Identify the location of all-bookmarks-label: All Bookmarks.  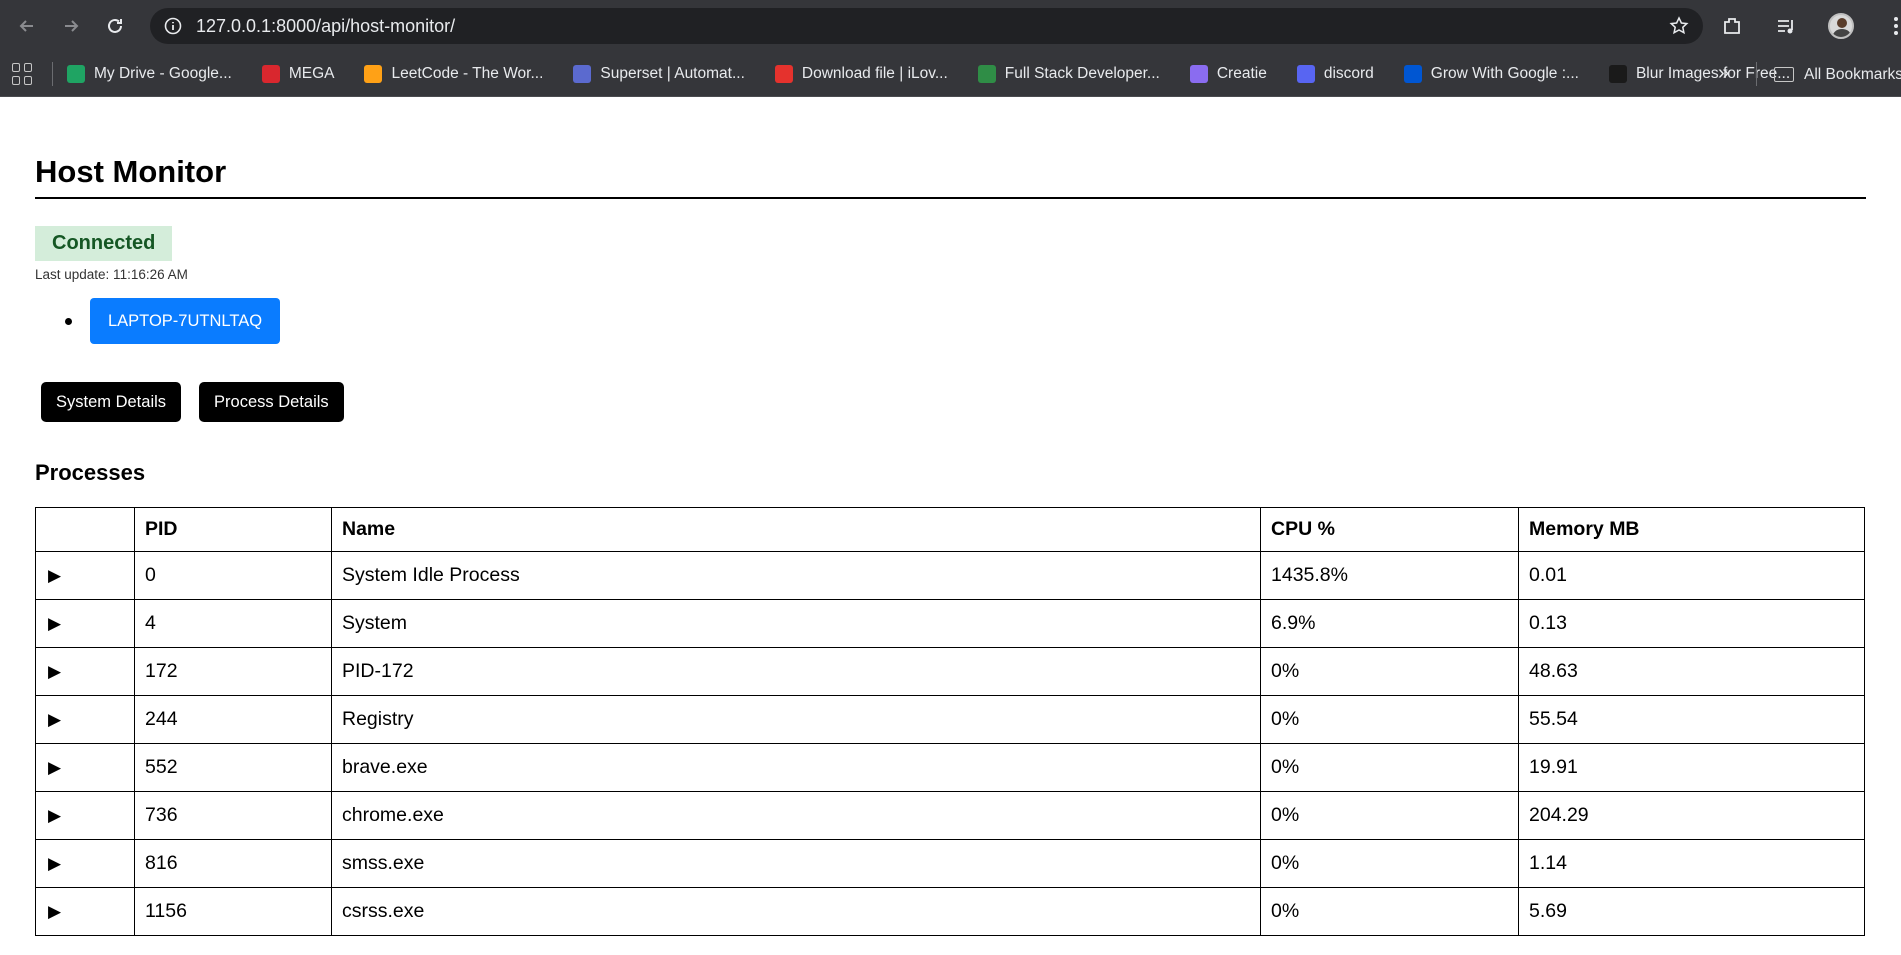
(1852, 74).